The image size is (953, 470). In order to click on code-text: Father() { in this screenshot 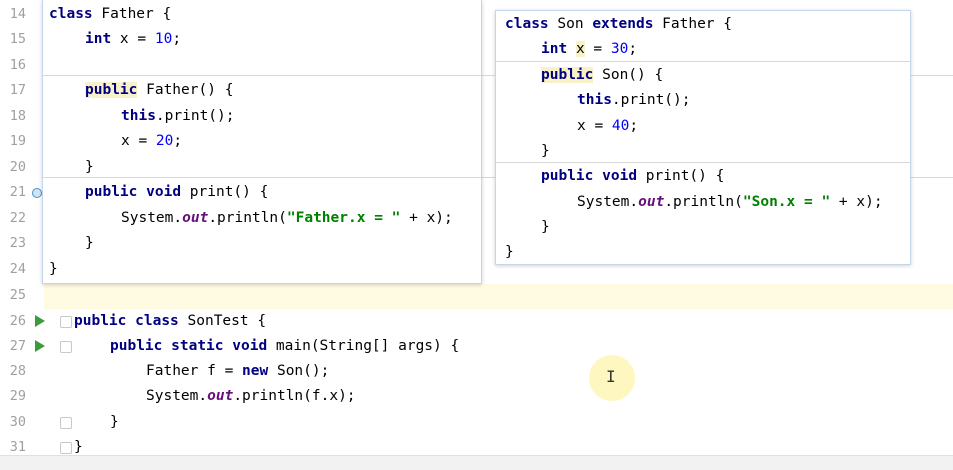, I will do `click(185, 90)`.